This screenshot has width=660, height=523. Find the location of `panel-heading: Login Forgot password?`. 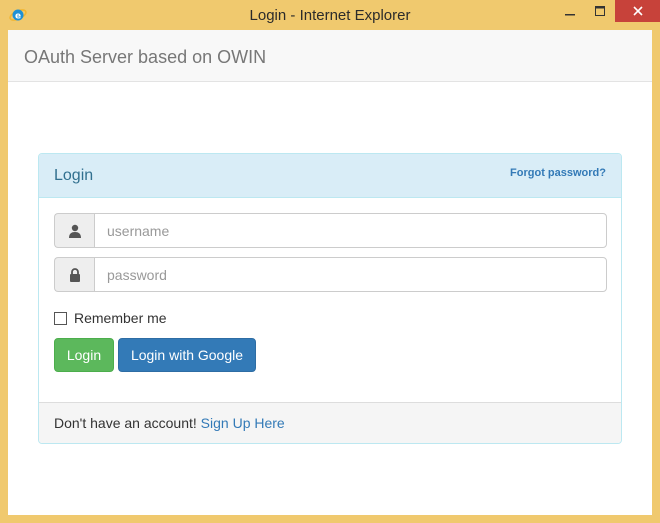

panel-heading: Login Forgot password? is located at coordinates (330, 176).